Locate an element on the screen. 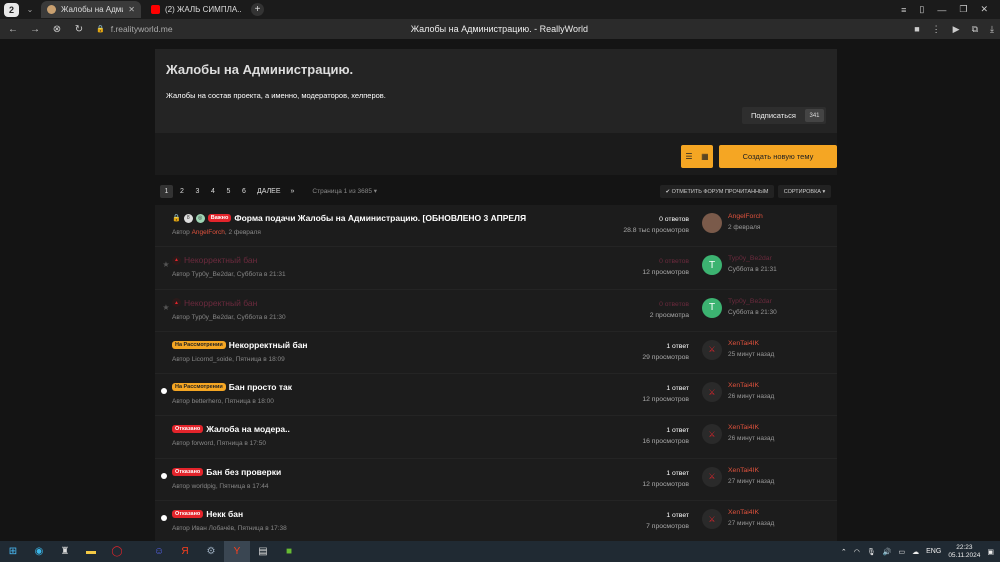 This screenshot has width=1000, height=562. steam-icon: ⚙ is located at coordinates (211, 551).